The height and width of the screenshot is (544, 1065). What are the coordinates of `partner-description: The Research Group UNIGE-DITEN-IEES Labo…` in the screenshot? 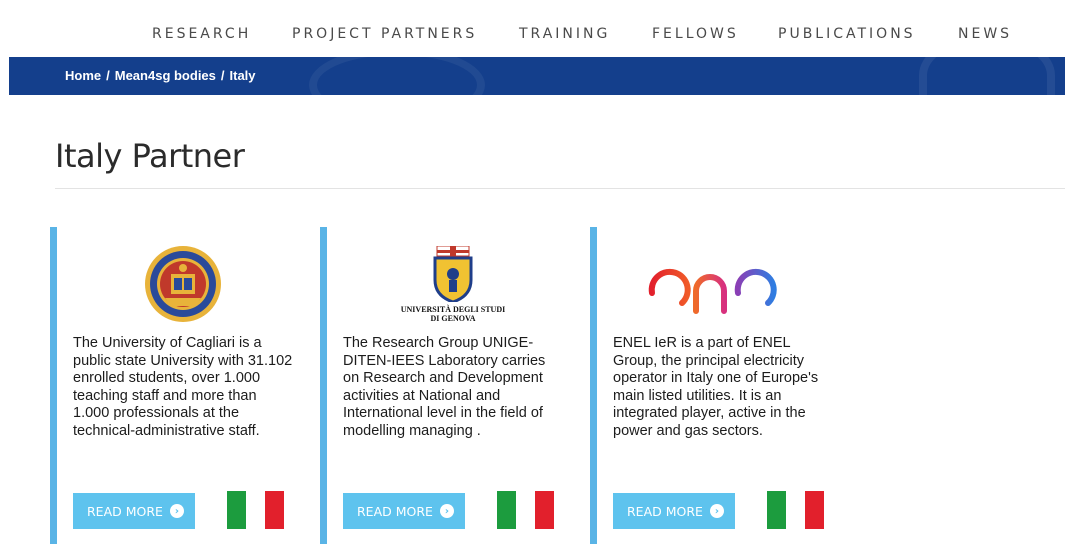 It's located at (444, 387).